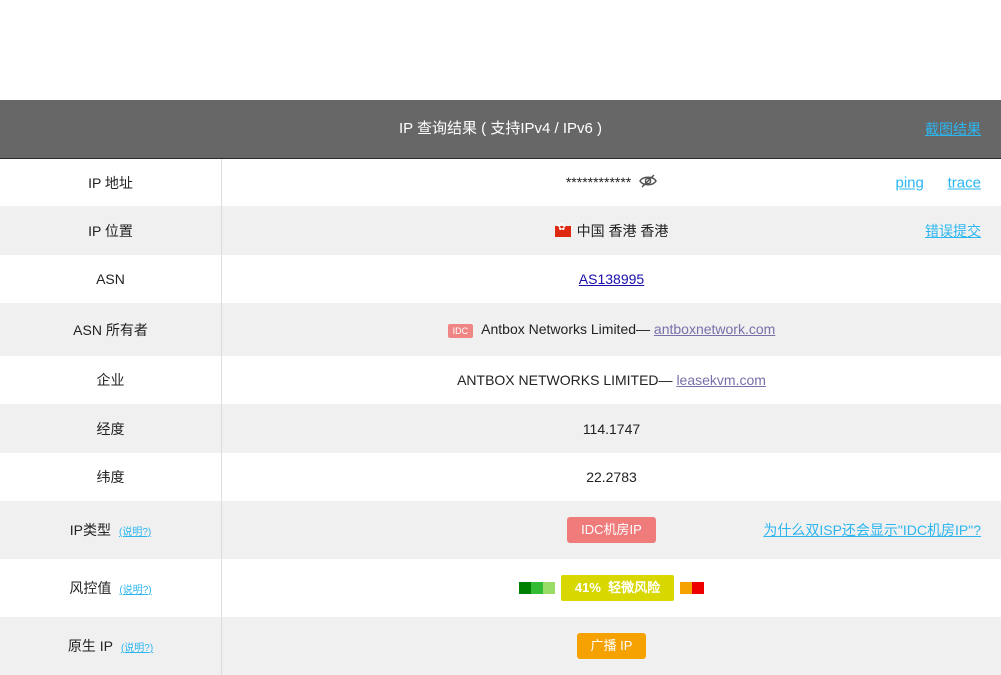  Describe the element at coordinates (953, 231) in the screenshot. I see `report-error-link: 错误提交` at that location.